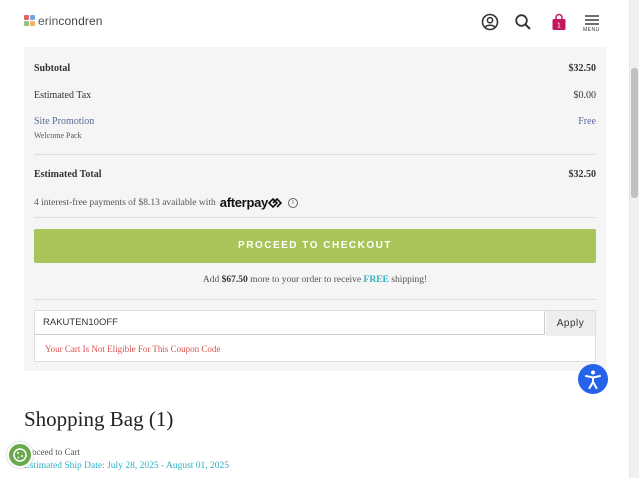 This screenshot has height=478, width=639. Describe the element at coordinates (68, 174) in the screenshot. I see `total-label: Estimated Total` at that location.